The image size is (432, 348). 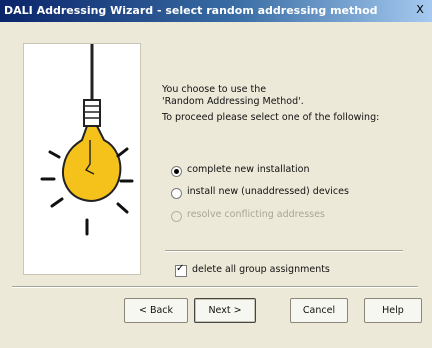 I want to click on options-separator-highlight, so click(x=284, y=251).